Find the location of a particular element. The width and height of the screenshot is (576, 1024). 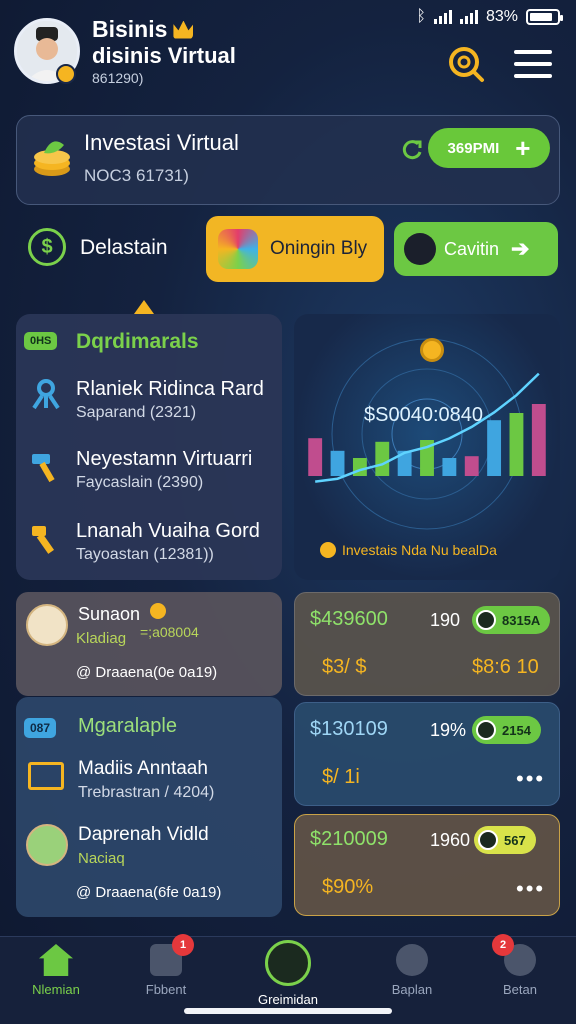

list-item-subtitle: Saparand (2321) is located at coordinates (136, 412).